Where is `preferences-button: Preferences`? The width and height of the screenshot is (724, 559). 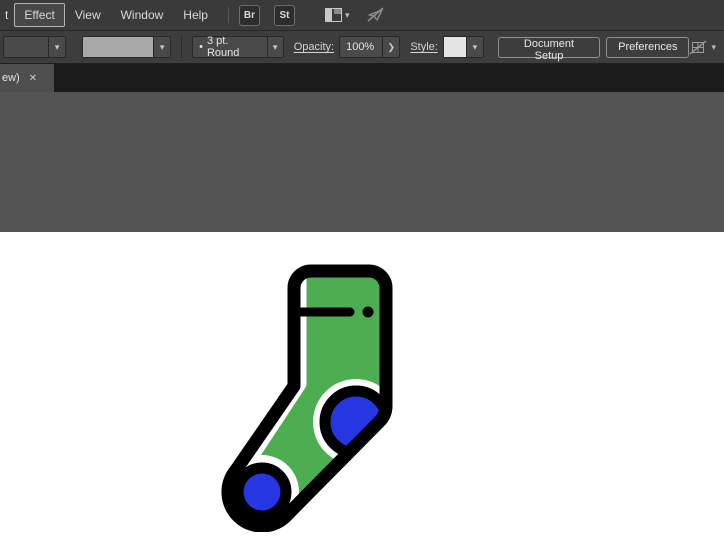
preferences-button: Preferences is located at coordinates (648, 47).